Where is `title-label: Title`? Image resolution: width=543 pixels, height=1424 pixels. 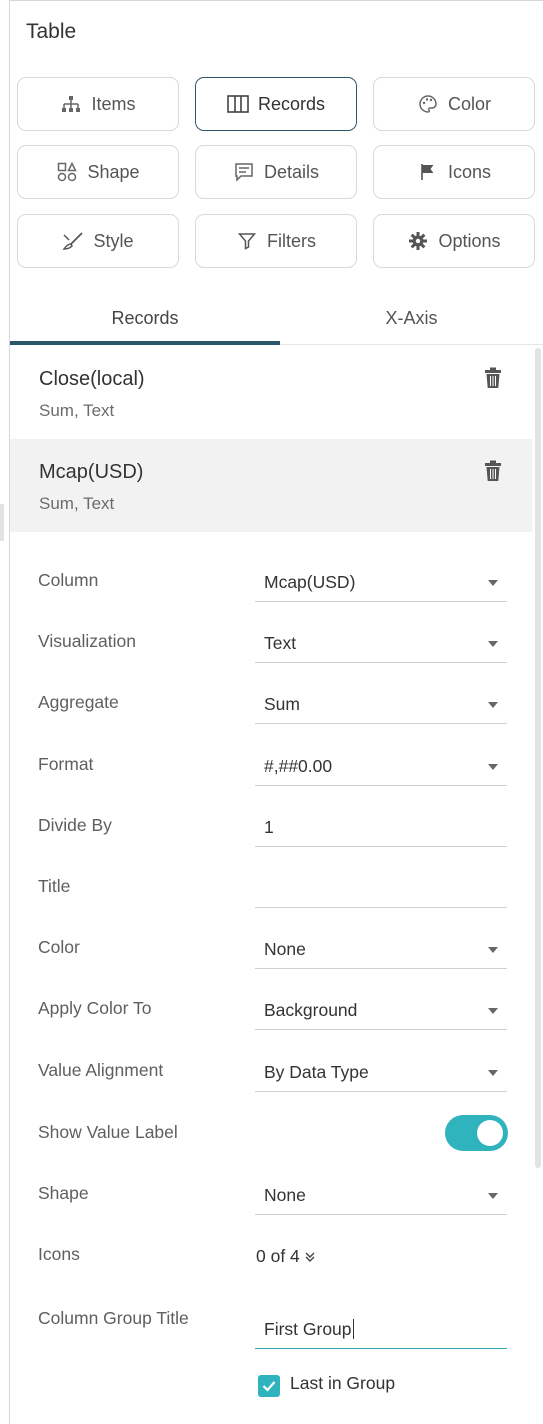
title-label: Title is located at coordinates (54, 886).